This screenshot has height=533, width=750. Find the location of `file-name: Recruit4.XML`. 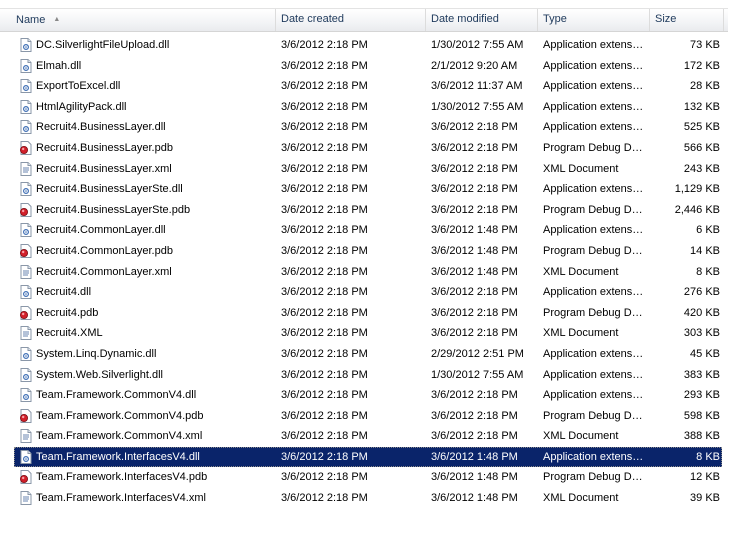

file-name: Recruit4.XML is located at coordinates (69, 333).